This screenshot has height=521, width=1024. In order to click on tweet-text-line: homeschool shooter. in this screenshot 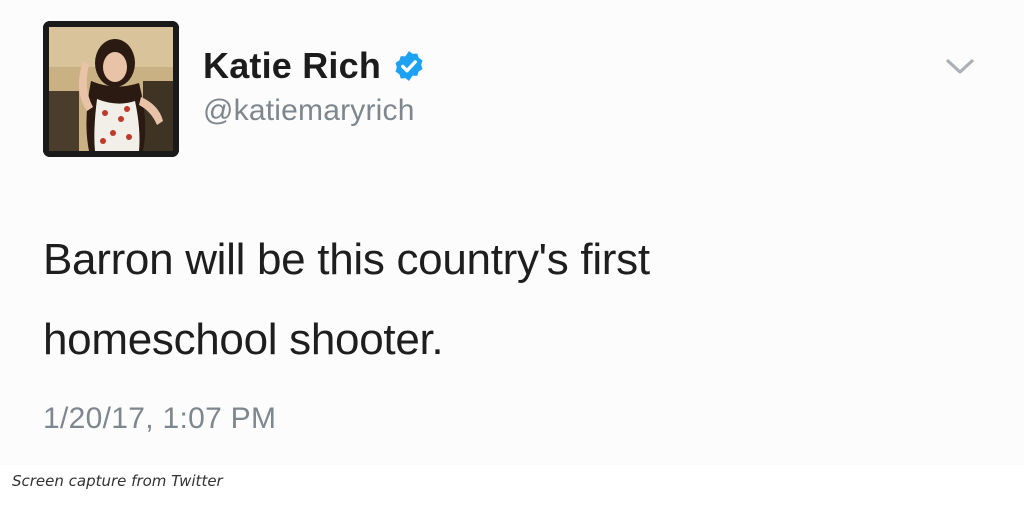, I will do `click(243, 339)`.